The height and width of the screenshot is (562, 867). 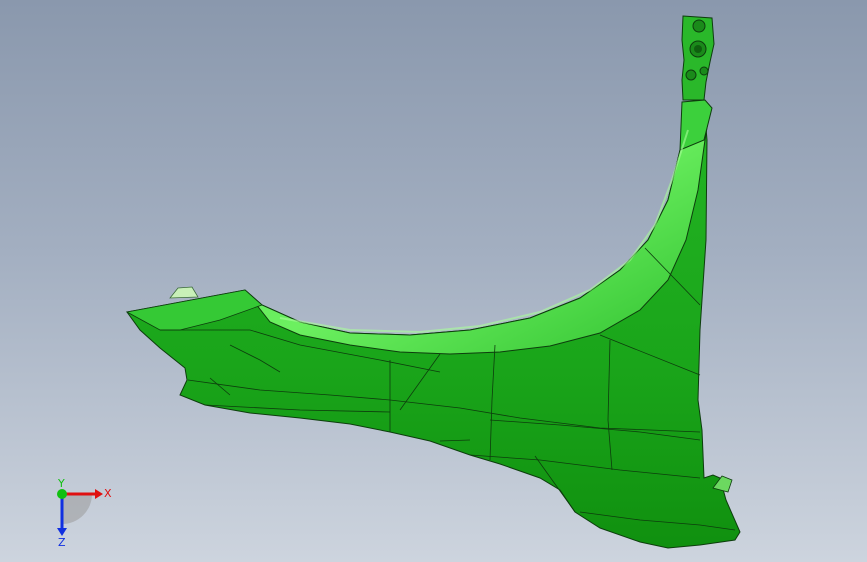 I want to click on axis-triad: X Y Z, so click(x=84, y=513).